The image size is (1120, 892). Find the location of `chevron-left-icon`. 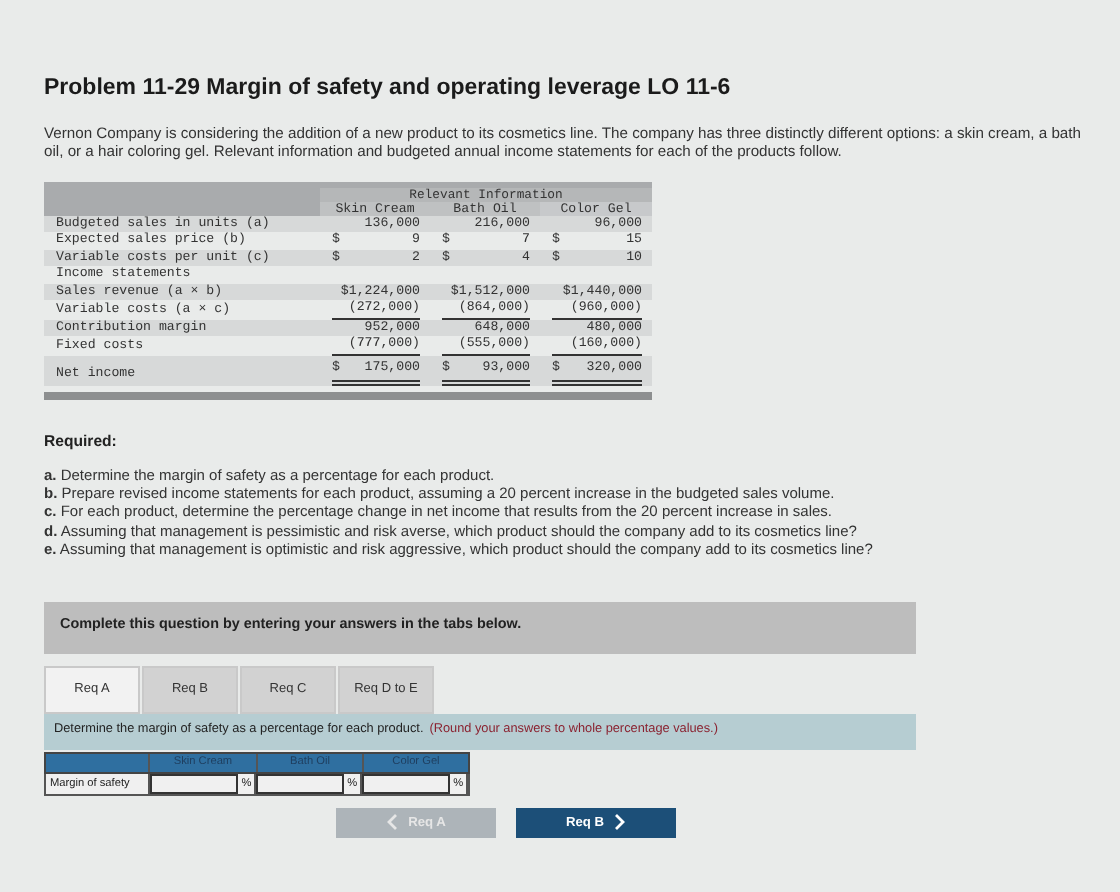

chevron-left-icon is located at coordinates (392, 822).